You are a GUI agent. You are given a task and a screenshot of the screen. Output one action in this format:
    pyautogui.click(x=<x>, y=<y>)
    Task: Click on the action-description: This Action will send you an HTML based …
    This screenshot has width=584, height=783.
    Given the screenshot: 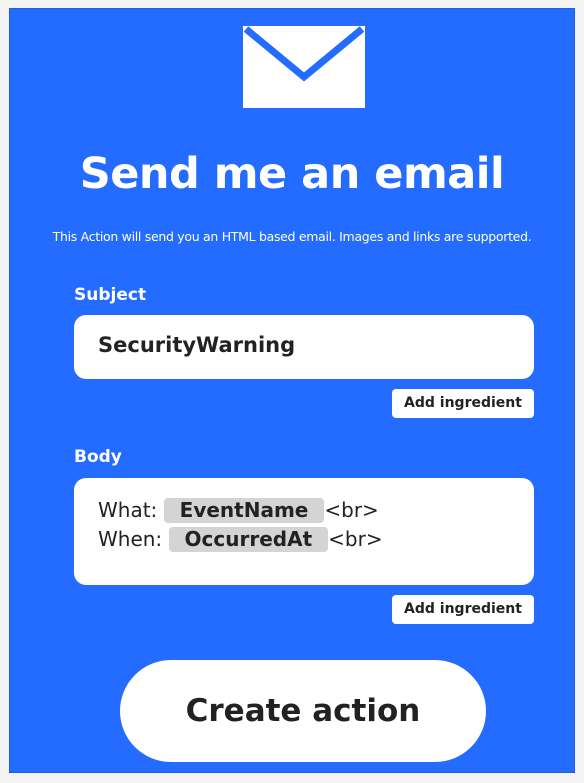 What is the action you would take?
    pyautogui.click(x=292, y=236)
    